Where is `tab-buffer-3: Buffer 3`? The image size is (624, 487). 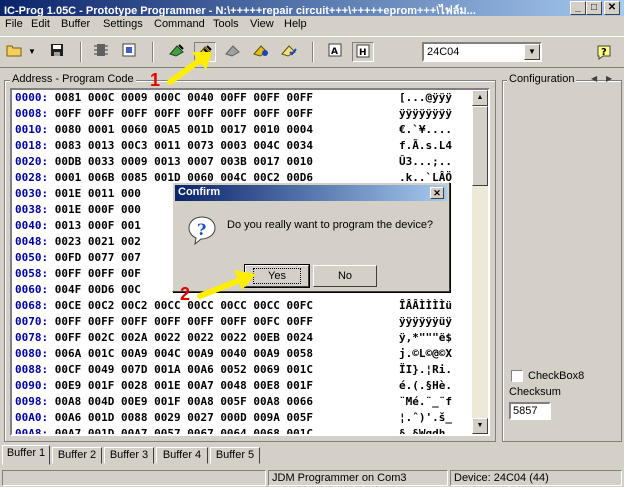
tab-buffer-3: Buffer 3 is located at coordinates (129, 455).